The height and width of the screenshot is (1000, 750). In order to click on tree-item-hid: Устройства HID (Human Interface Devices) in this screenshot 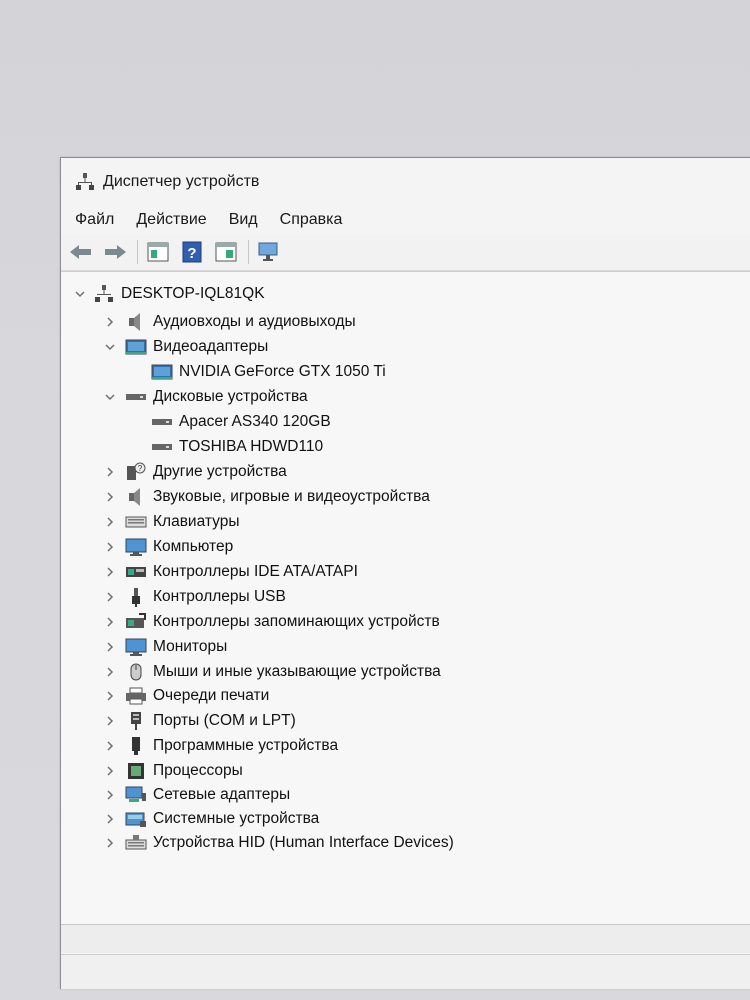, I will do `click(278, 843)`.